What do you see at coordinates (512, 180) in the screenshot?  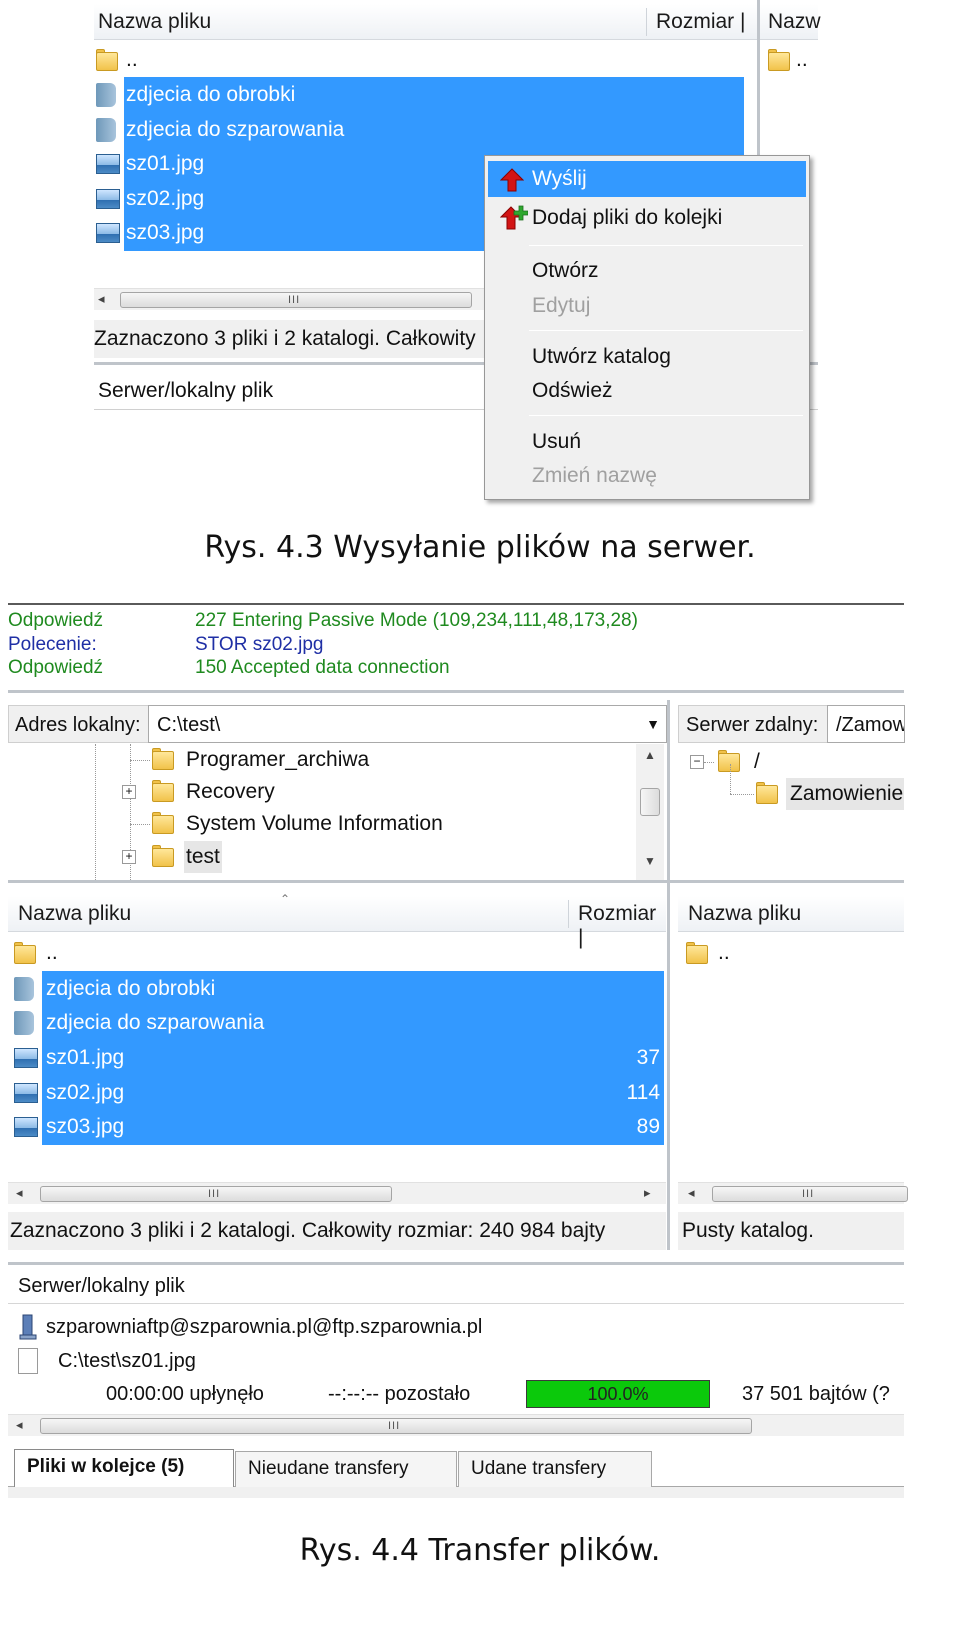 I see `upload-arrow-icon` at bounding box center [512, 180].